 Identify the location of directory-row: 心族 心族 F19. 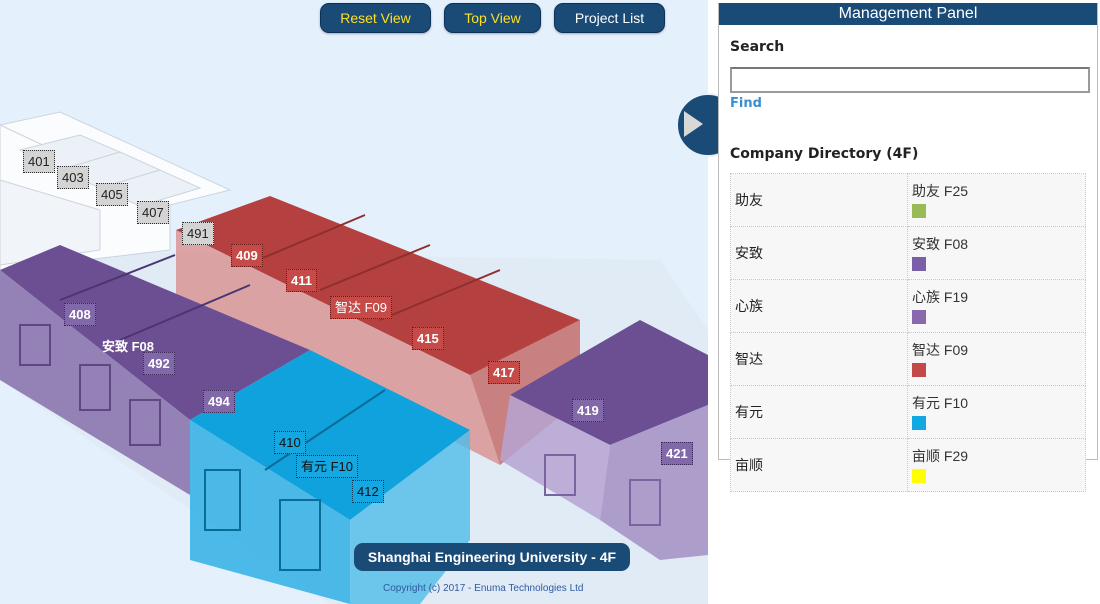
(908, 306).